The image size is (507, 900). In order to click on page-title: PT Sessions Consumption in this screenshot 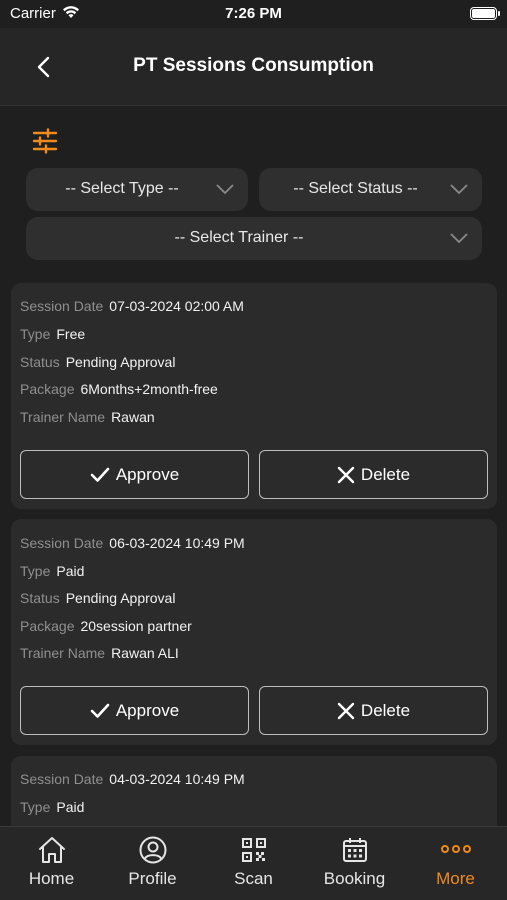, I will do `click(253, 65)`.